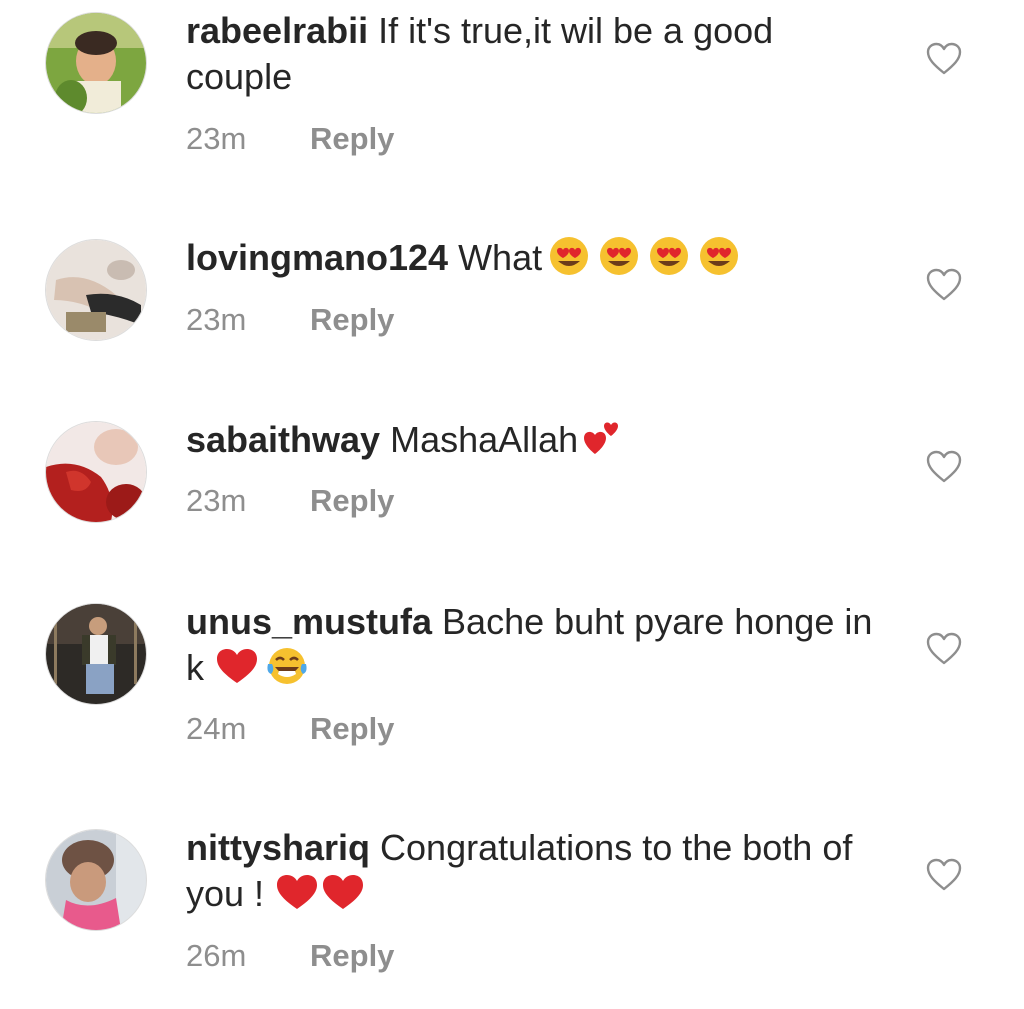 This screenshot has height=1009, width=1024. Describe the element at coordinates (290, 956) in the screenshot. I see `comment-meta: 26m Reply` at that location.